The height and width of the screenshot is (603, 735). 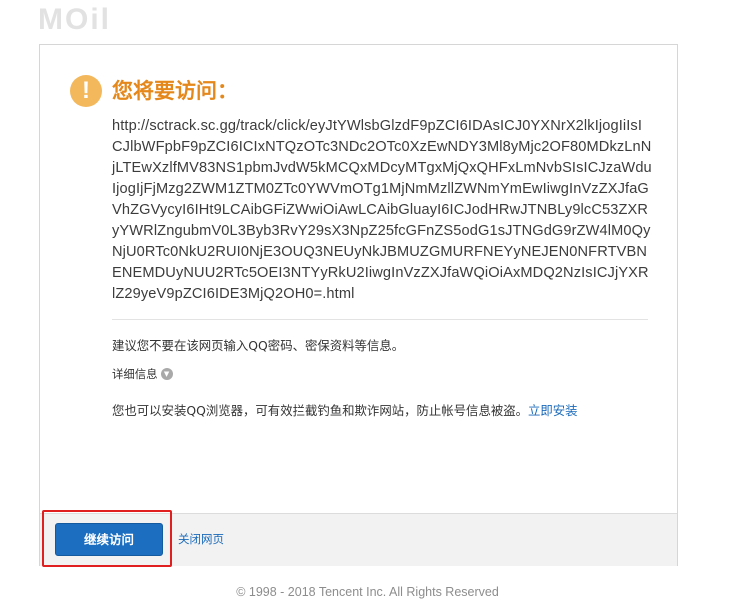 What do you see at coordinates (166, 373) in the screenshot?
I see `chevron-down-icon: ▼` at bounding box center [166, 373].